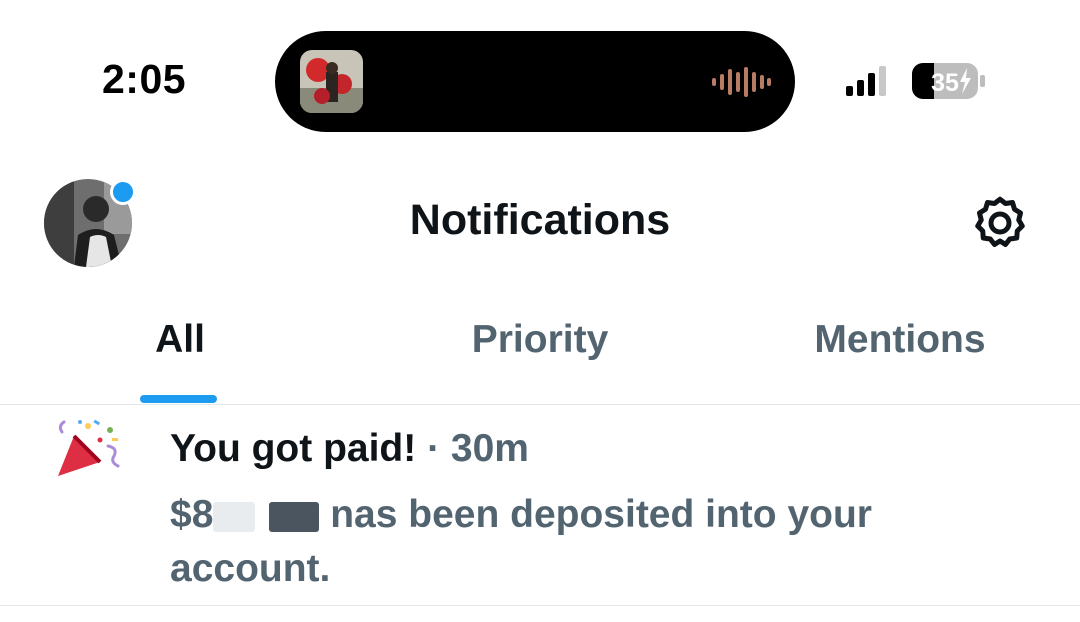 Image resolution: width=1080 pixels, height=622 pixels. I want to click on notification-body: $8 nas been deposited into your account., so click(600, 542).